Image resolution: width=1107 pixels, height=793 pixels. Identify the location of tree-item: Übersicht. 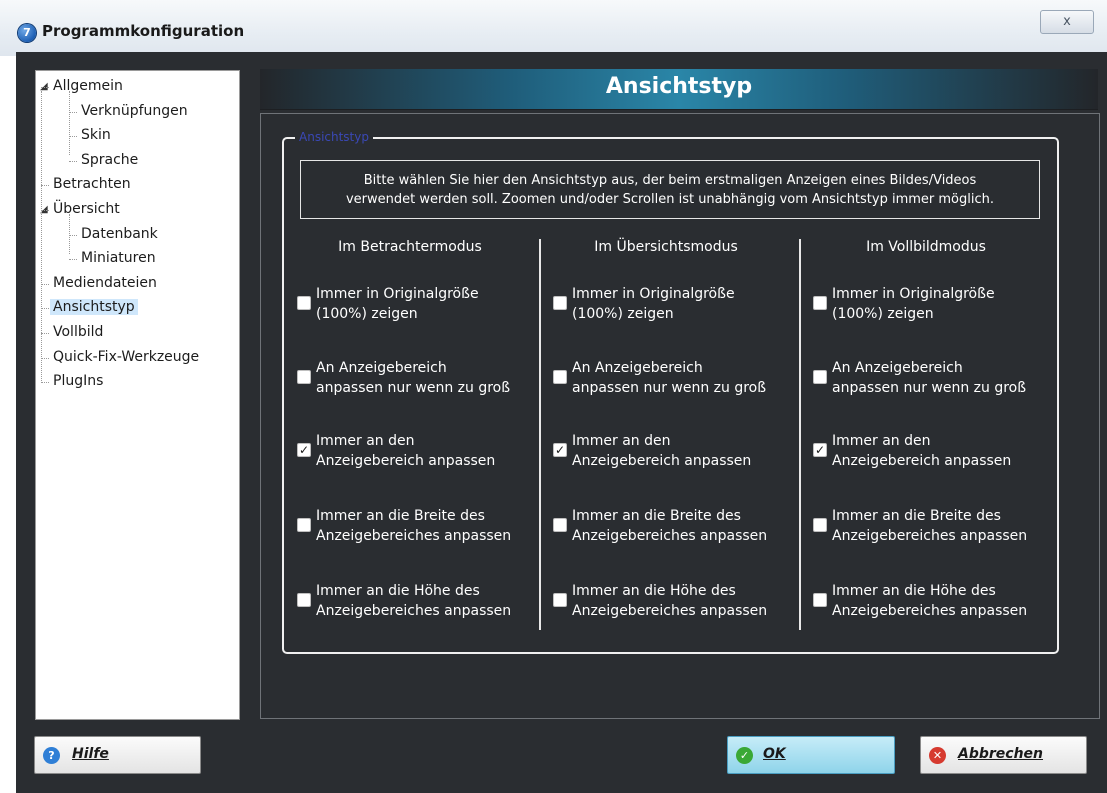
(86, 210).